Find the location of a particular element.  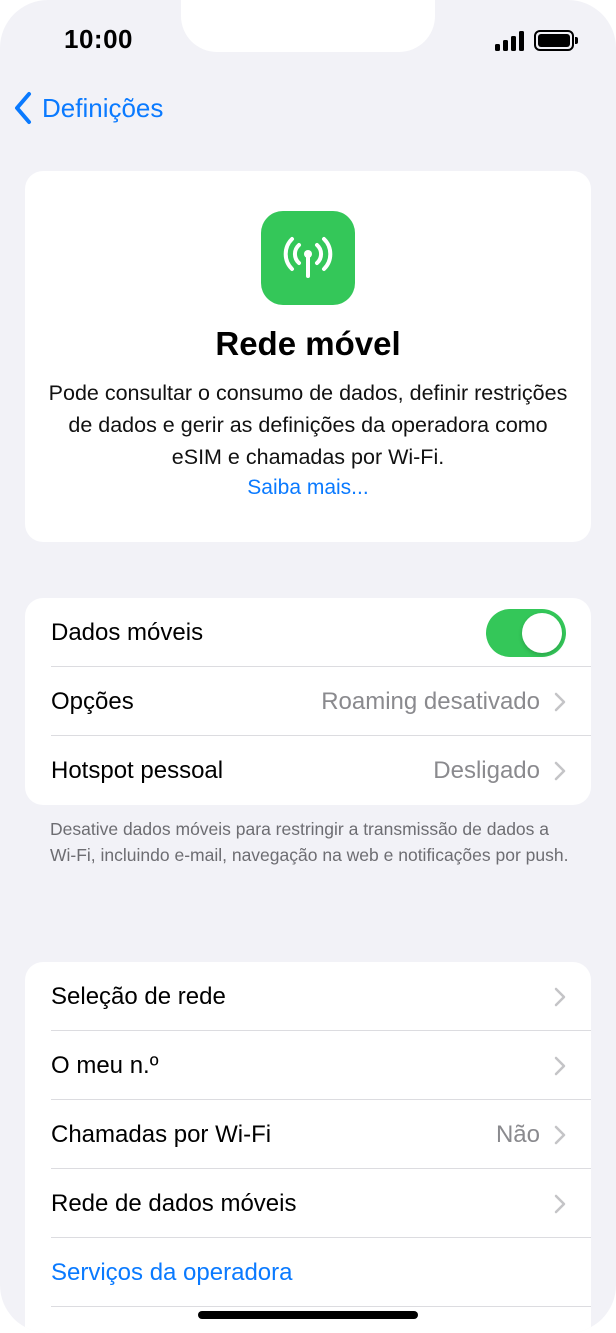

back-label: Definições is located at coordinates (103, 107).